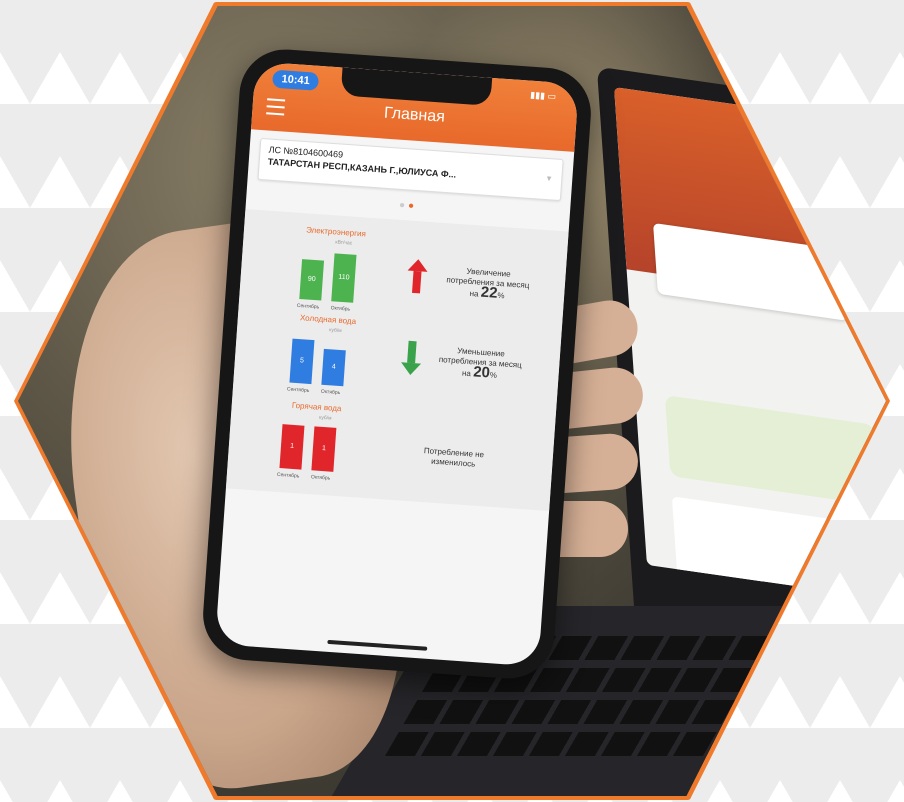 This screenshot has height=802, width=904. Describe the element at coordinates (298, 390) in the screenshot. I see `cold-water-bar-label-sep: Сентябрь` at that location.